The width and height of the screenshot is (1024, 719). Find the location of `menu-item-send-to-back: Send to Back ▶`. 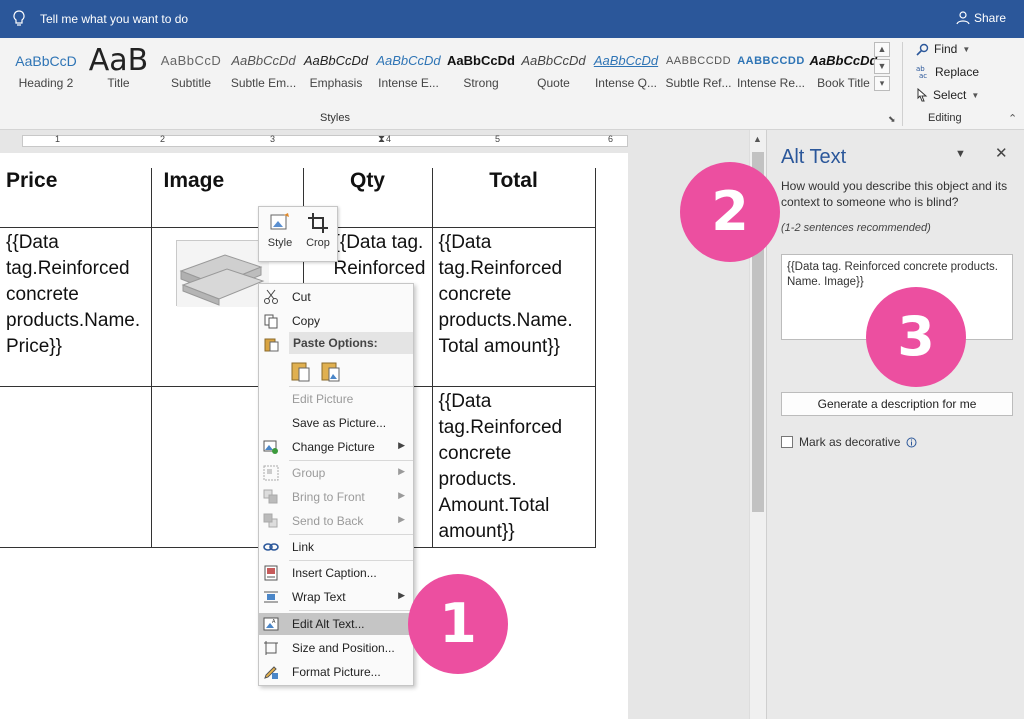

menu-item-send-to-back: Send to Back ▶ is located at coordinates (336, 521).